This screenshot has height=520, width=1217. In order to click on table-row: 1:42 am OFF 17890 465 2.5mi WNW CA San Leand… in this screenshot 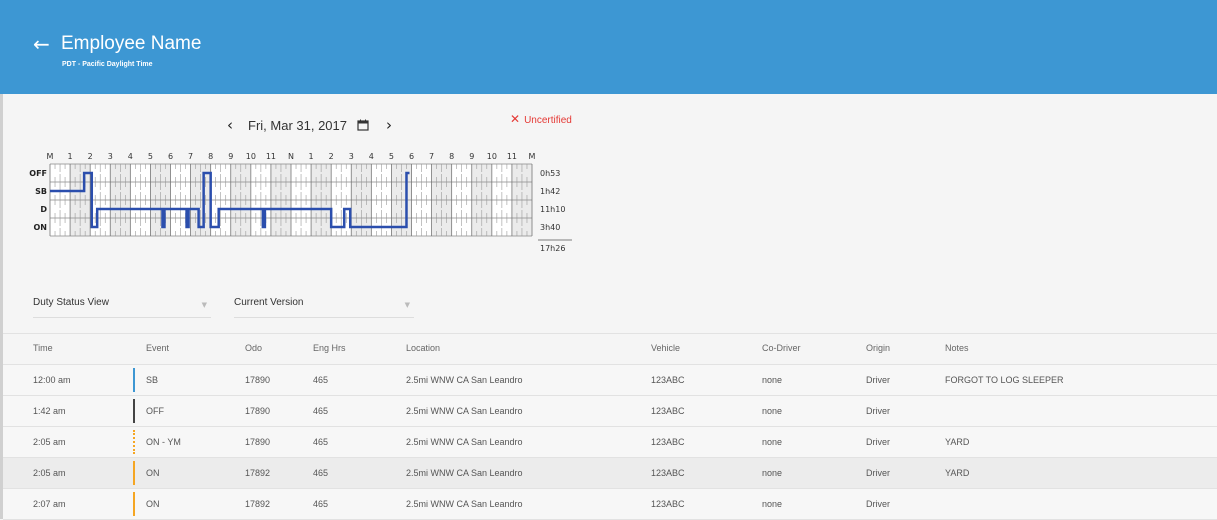, I will do `click(610, 411)`.